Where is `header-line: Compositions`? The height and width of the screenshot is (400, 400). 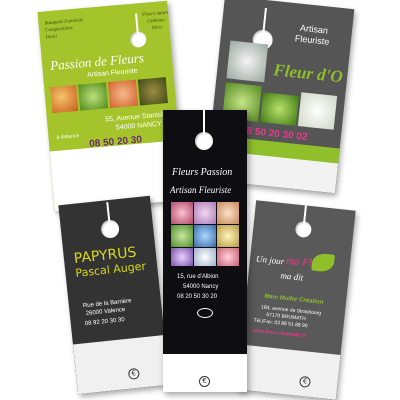 header-line: Compositions is located at coordinates (58, 30).